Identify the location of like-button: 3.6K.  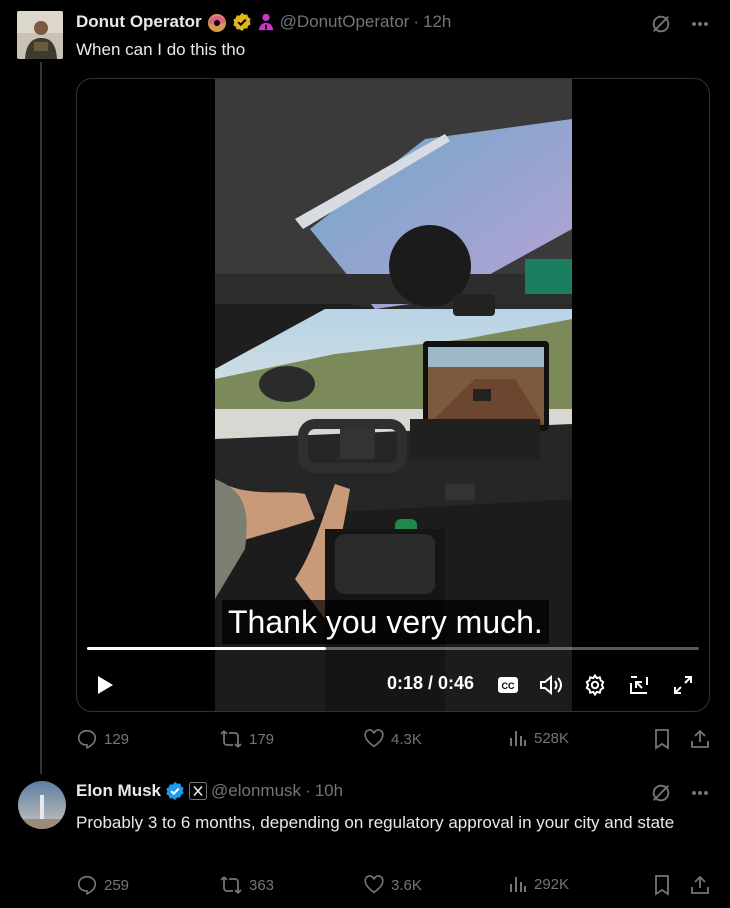
(392, 885).